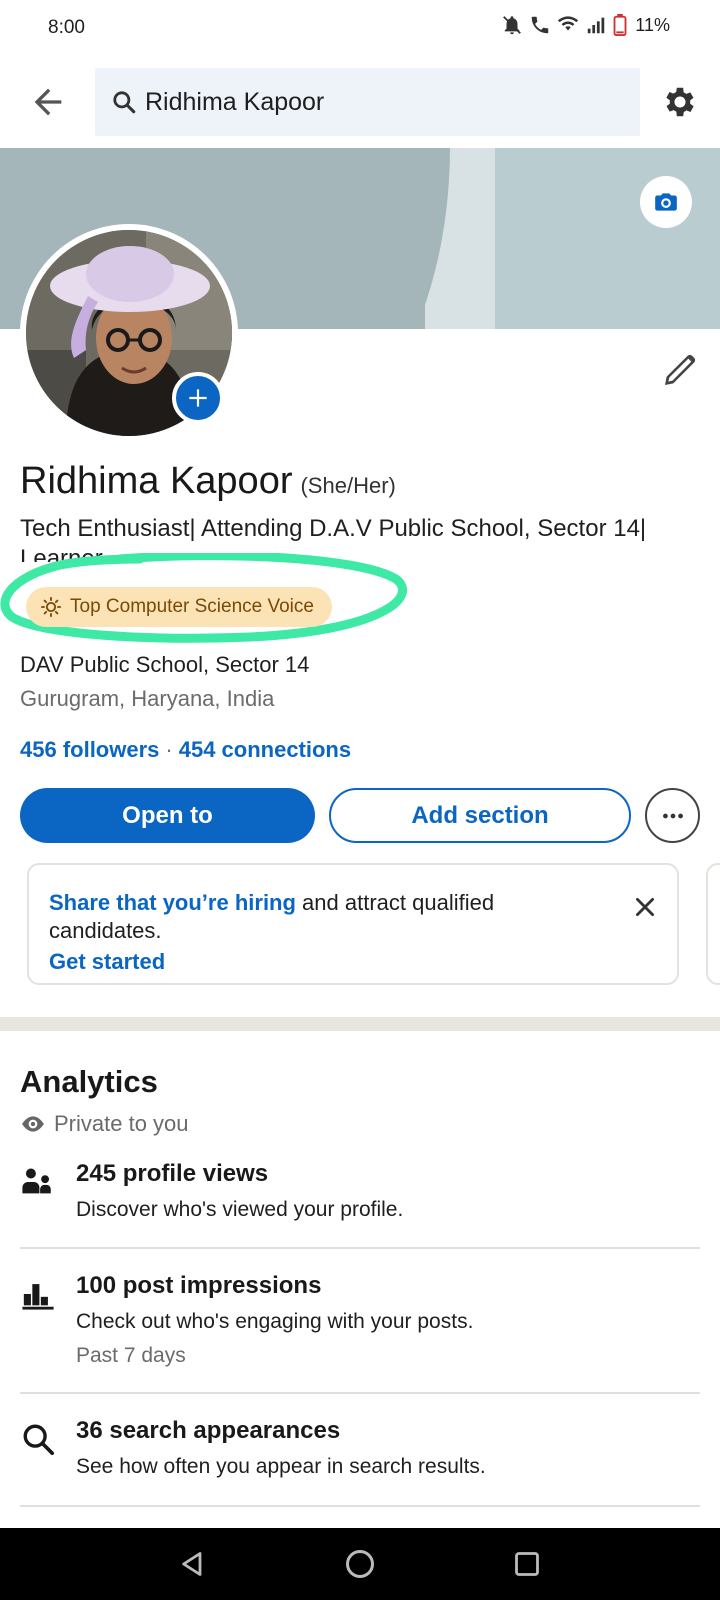  What do you see at coordinates (147, 698) in the screenshot?
I see `profile-location: Gurugram, Haryana, India` at bounding box center [147, 698].